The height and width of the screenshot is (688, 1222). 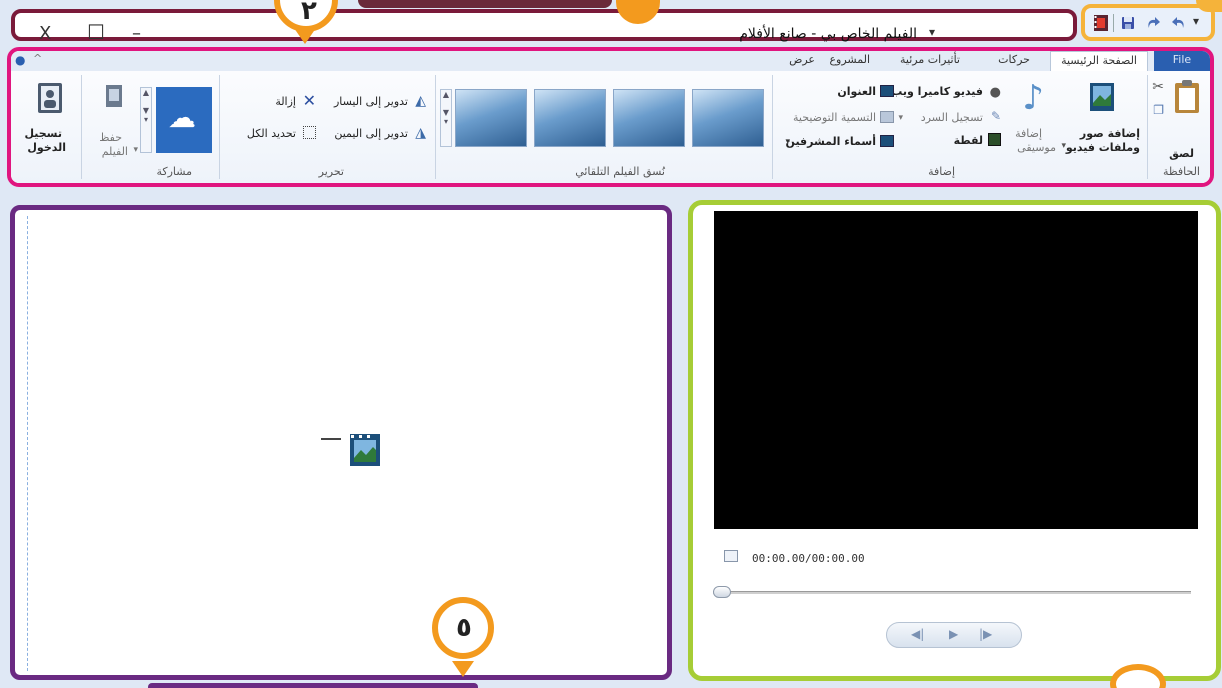 I want to click on sign-in-icon, so click(x=50, y=98).